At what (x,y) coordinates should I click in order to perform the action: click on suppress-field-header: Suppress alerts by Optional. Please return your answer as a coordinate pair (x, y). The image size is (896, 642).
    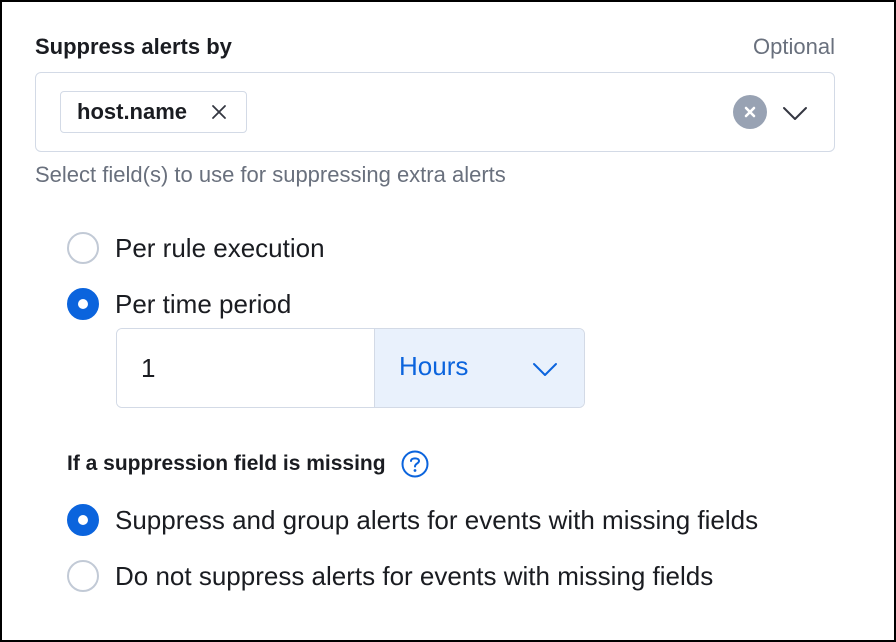
    Looking at the image, I should click on (435, 48).